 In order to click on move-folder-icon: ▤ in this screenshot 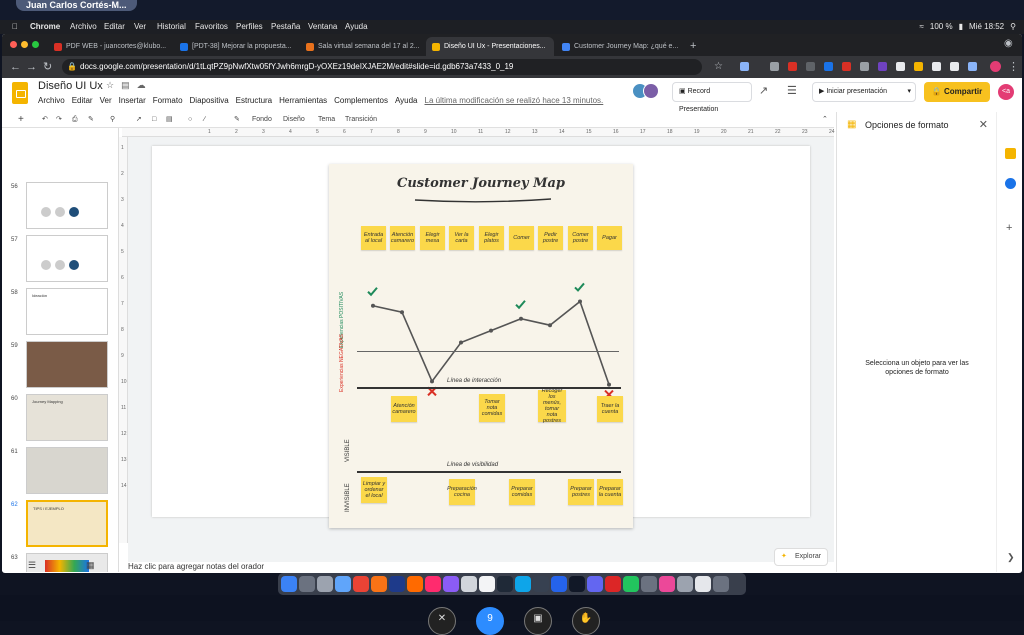, I will do `click(125, 85)`.